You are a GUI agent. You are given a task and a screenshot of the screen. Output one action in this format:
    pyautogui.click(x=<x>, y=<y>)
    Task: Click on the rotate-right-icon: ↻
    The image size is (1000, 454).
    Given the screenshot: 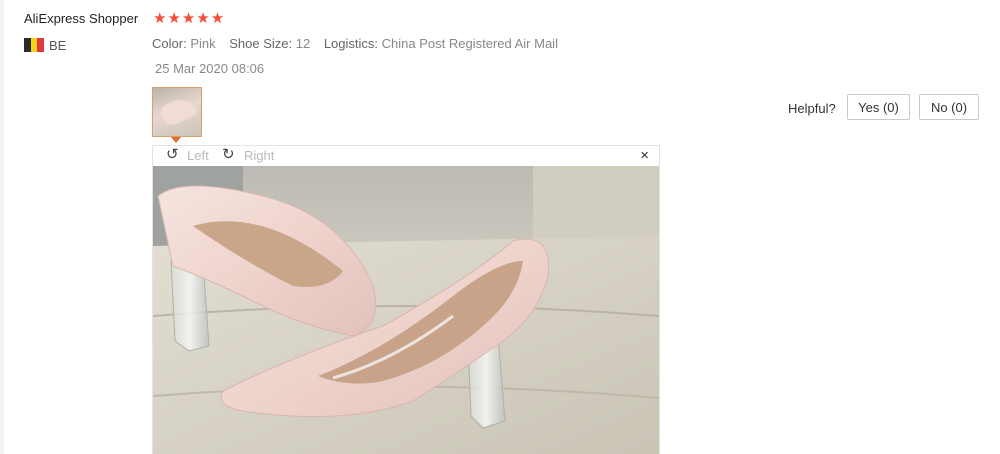 What is the action you would take?
    pyautogui.click(x=228, y=155)
    